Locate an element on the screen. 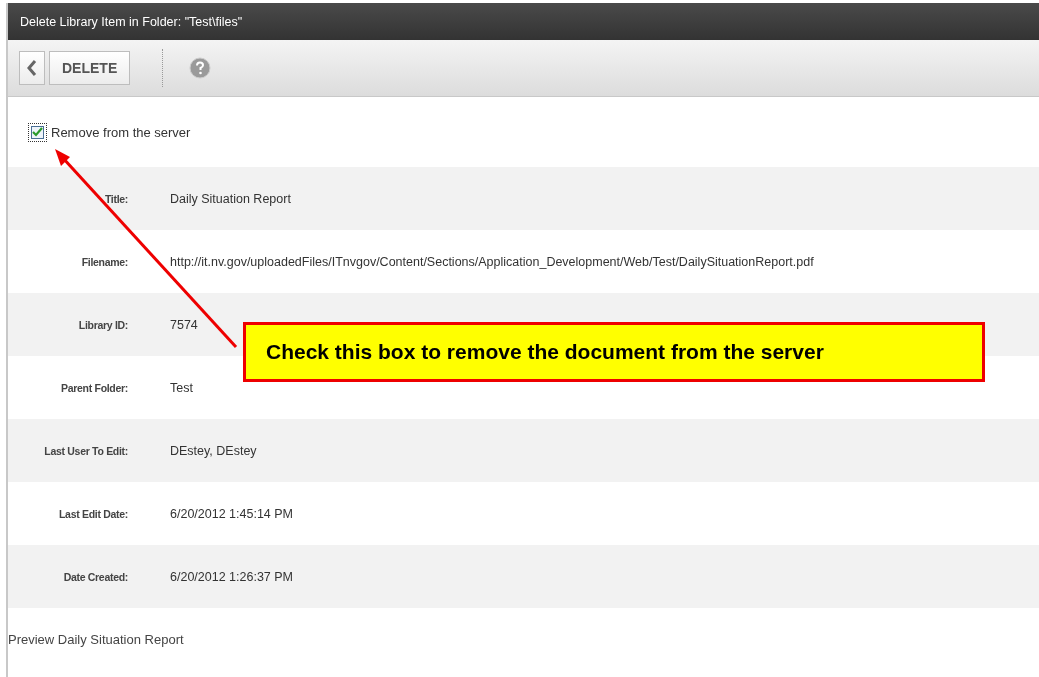  field-label: Filename: is located at coordinates (104, 261).